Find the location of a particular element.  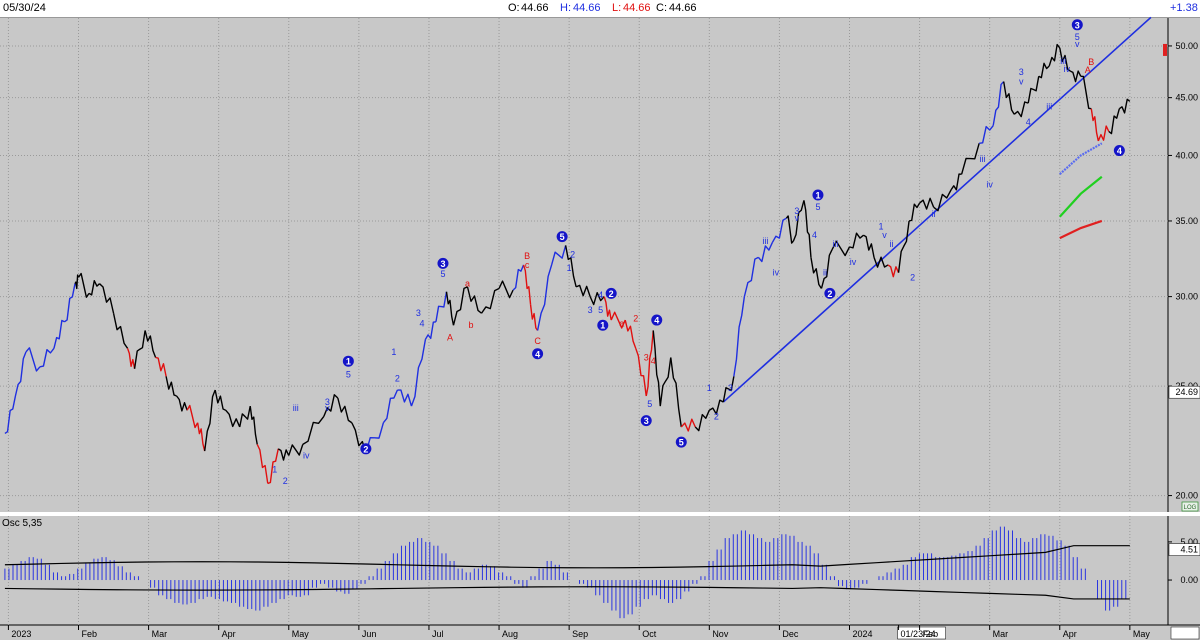

time-tick-label: Oct is located at coordinates (649, 634).